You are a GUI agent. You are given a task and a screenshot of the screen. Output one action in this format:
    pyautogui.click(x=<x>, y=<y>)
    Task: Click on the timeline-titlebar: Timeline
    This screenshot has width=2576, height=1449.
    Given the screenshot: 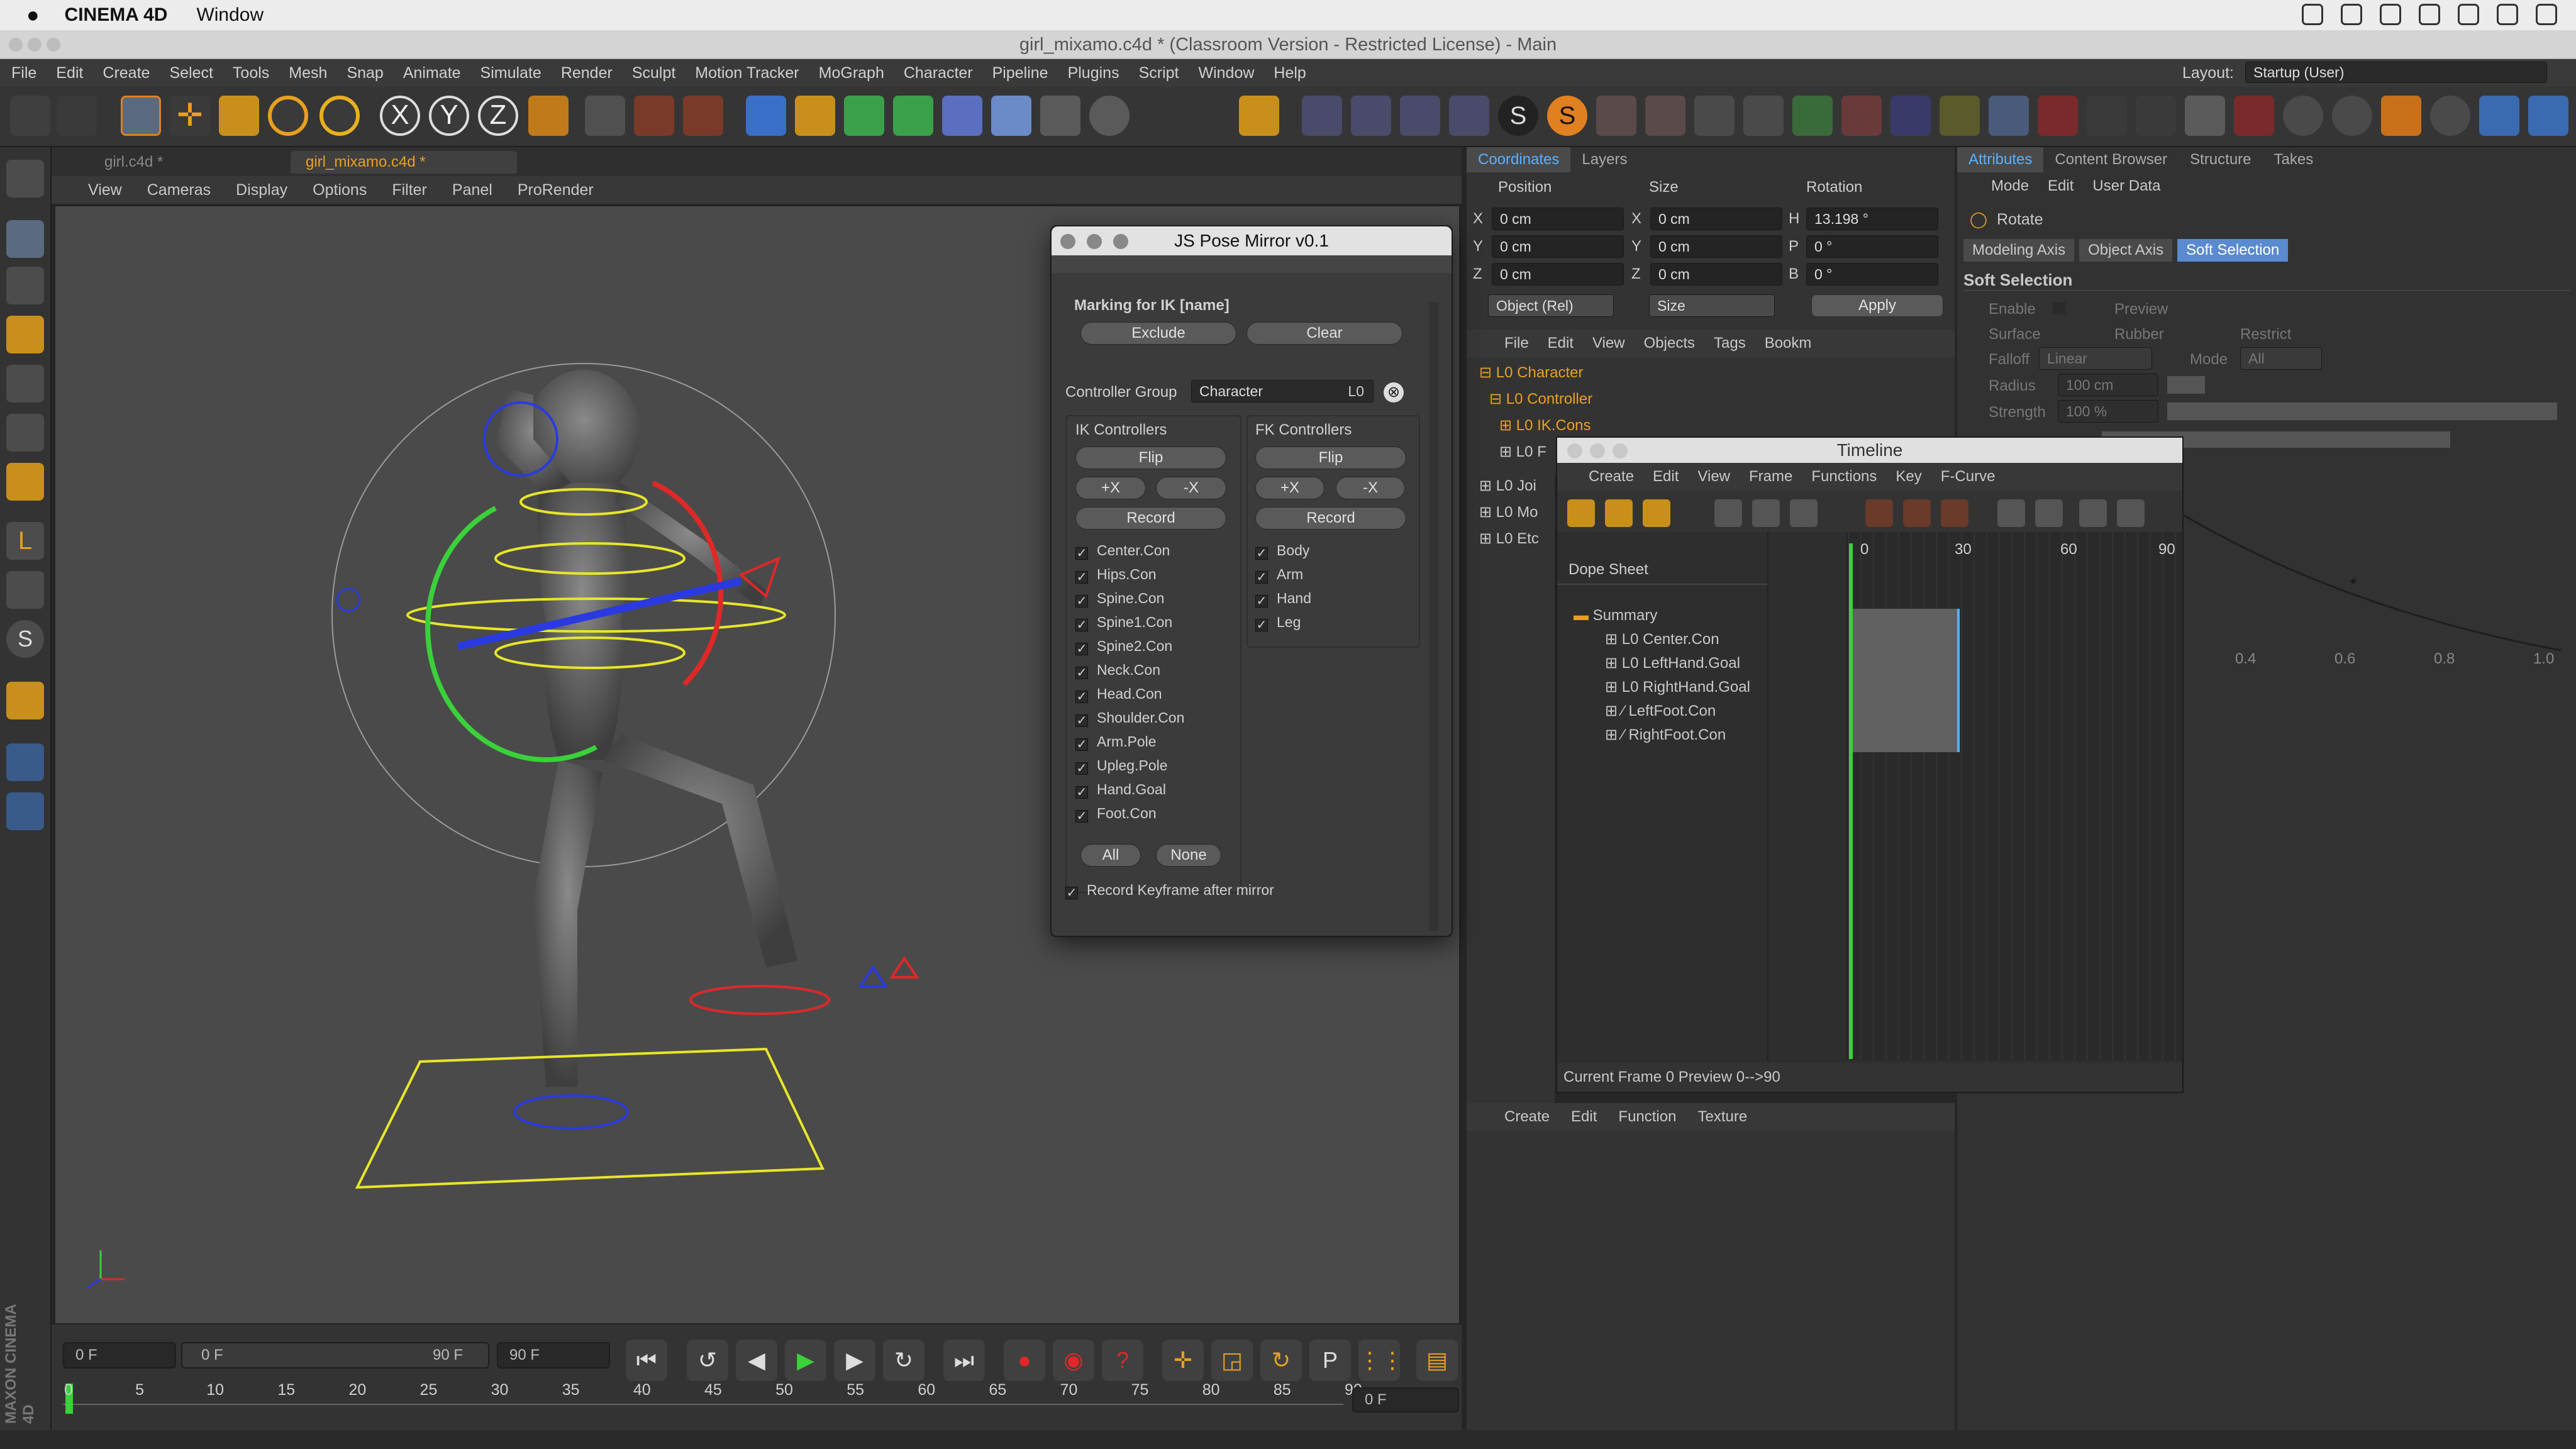 What is the action you would take?
    pyautogui.click(x=1869, y=450)
    